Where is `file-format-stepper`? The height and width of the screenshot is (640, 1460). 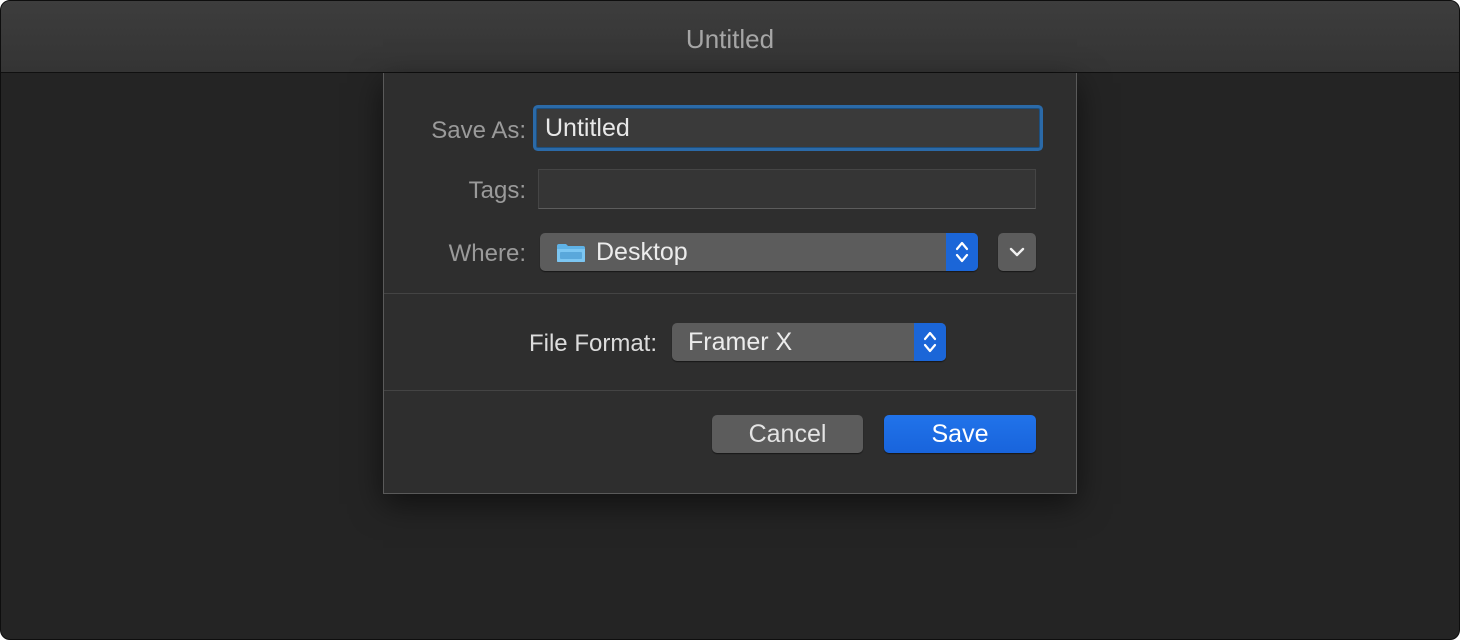 file-format-stepper is located at coordinates (930, 342).